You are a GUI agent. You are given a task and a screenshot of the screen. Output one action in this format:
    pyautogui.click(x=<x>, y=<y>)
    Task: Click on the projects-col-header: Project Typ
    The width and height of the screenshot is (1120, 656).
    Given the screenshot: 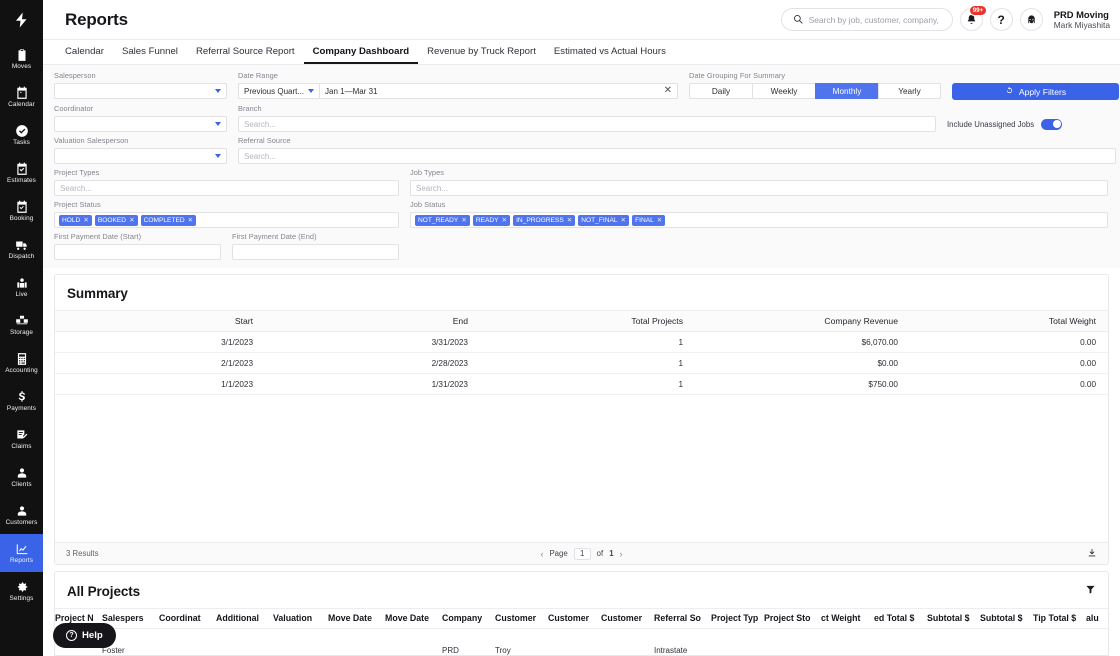 What is the action you would take?
    pyautogui.click(x=737, y=618)
    